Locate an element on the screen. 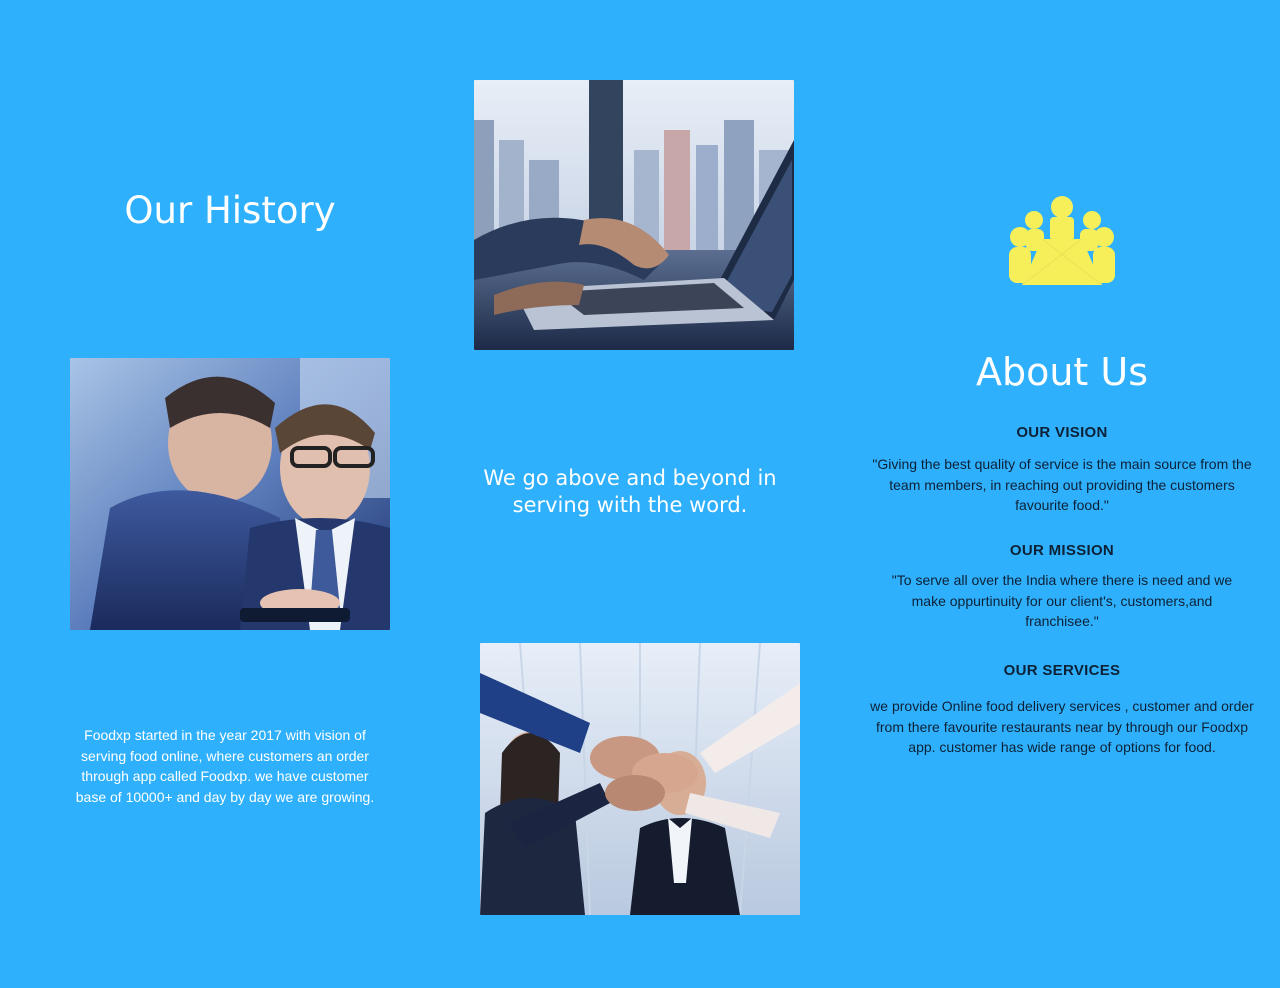 This screenshot has height=988, width=1280. history-title: Our History is located at coordinates (230, 210).